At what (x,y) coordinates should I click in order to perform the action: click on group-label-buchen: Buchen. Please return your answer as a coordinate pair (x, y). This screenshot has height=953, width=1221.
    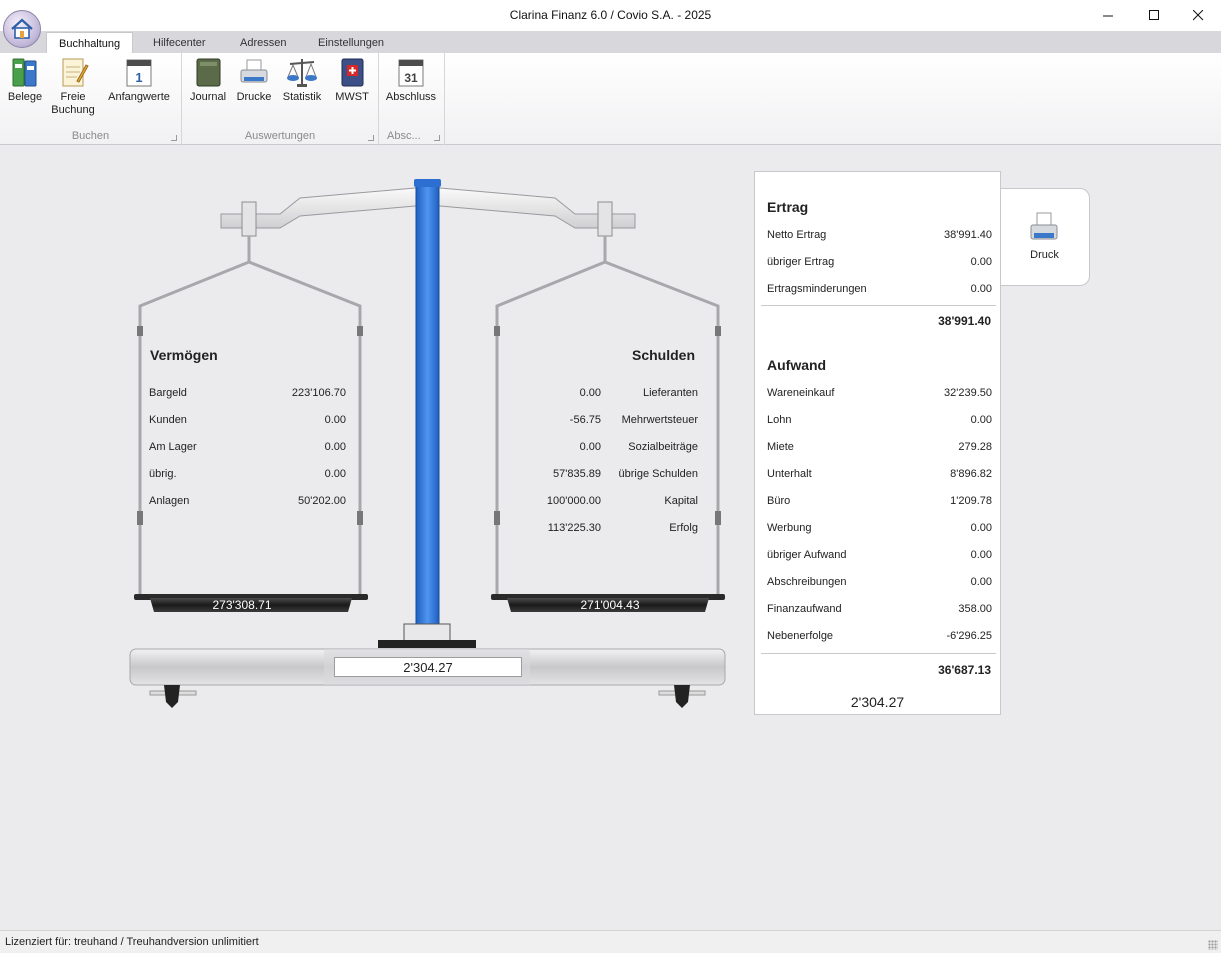
    Looking at the image, I should click on (90, 136).